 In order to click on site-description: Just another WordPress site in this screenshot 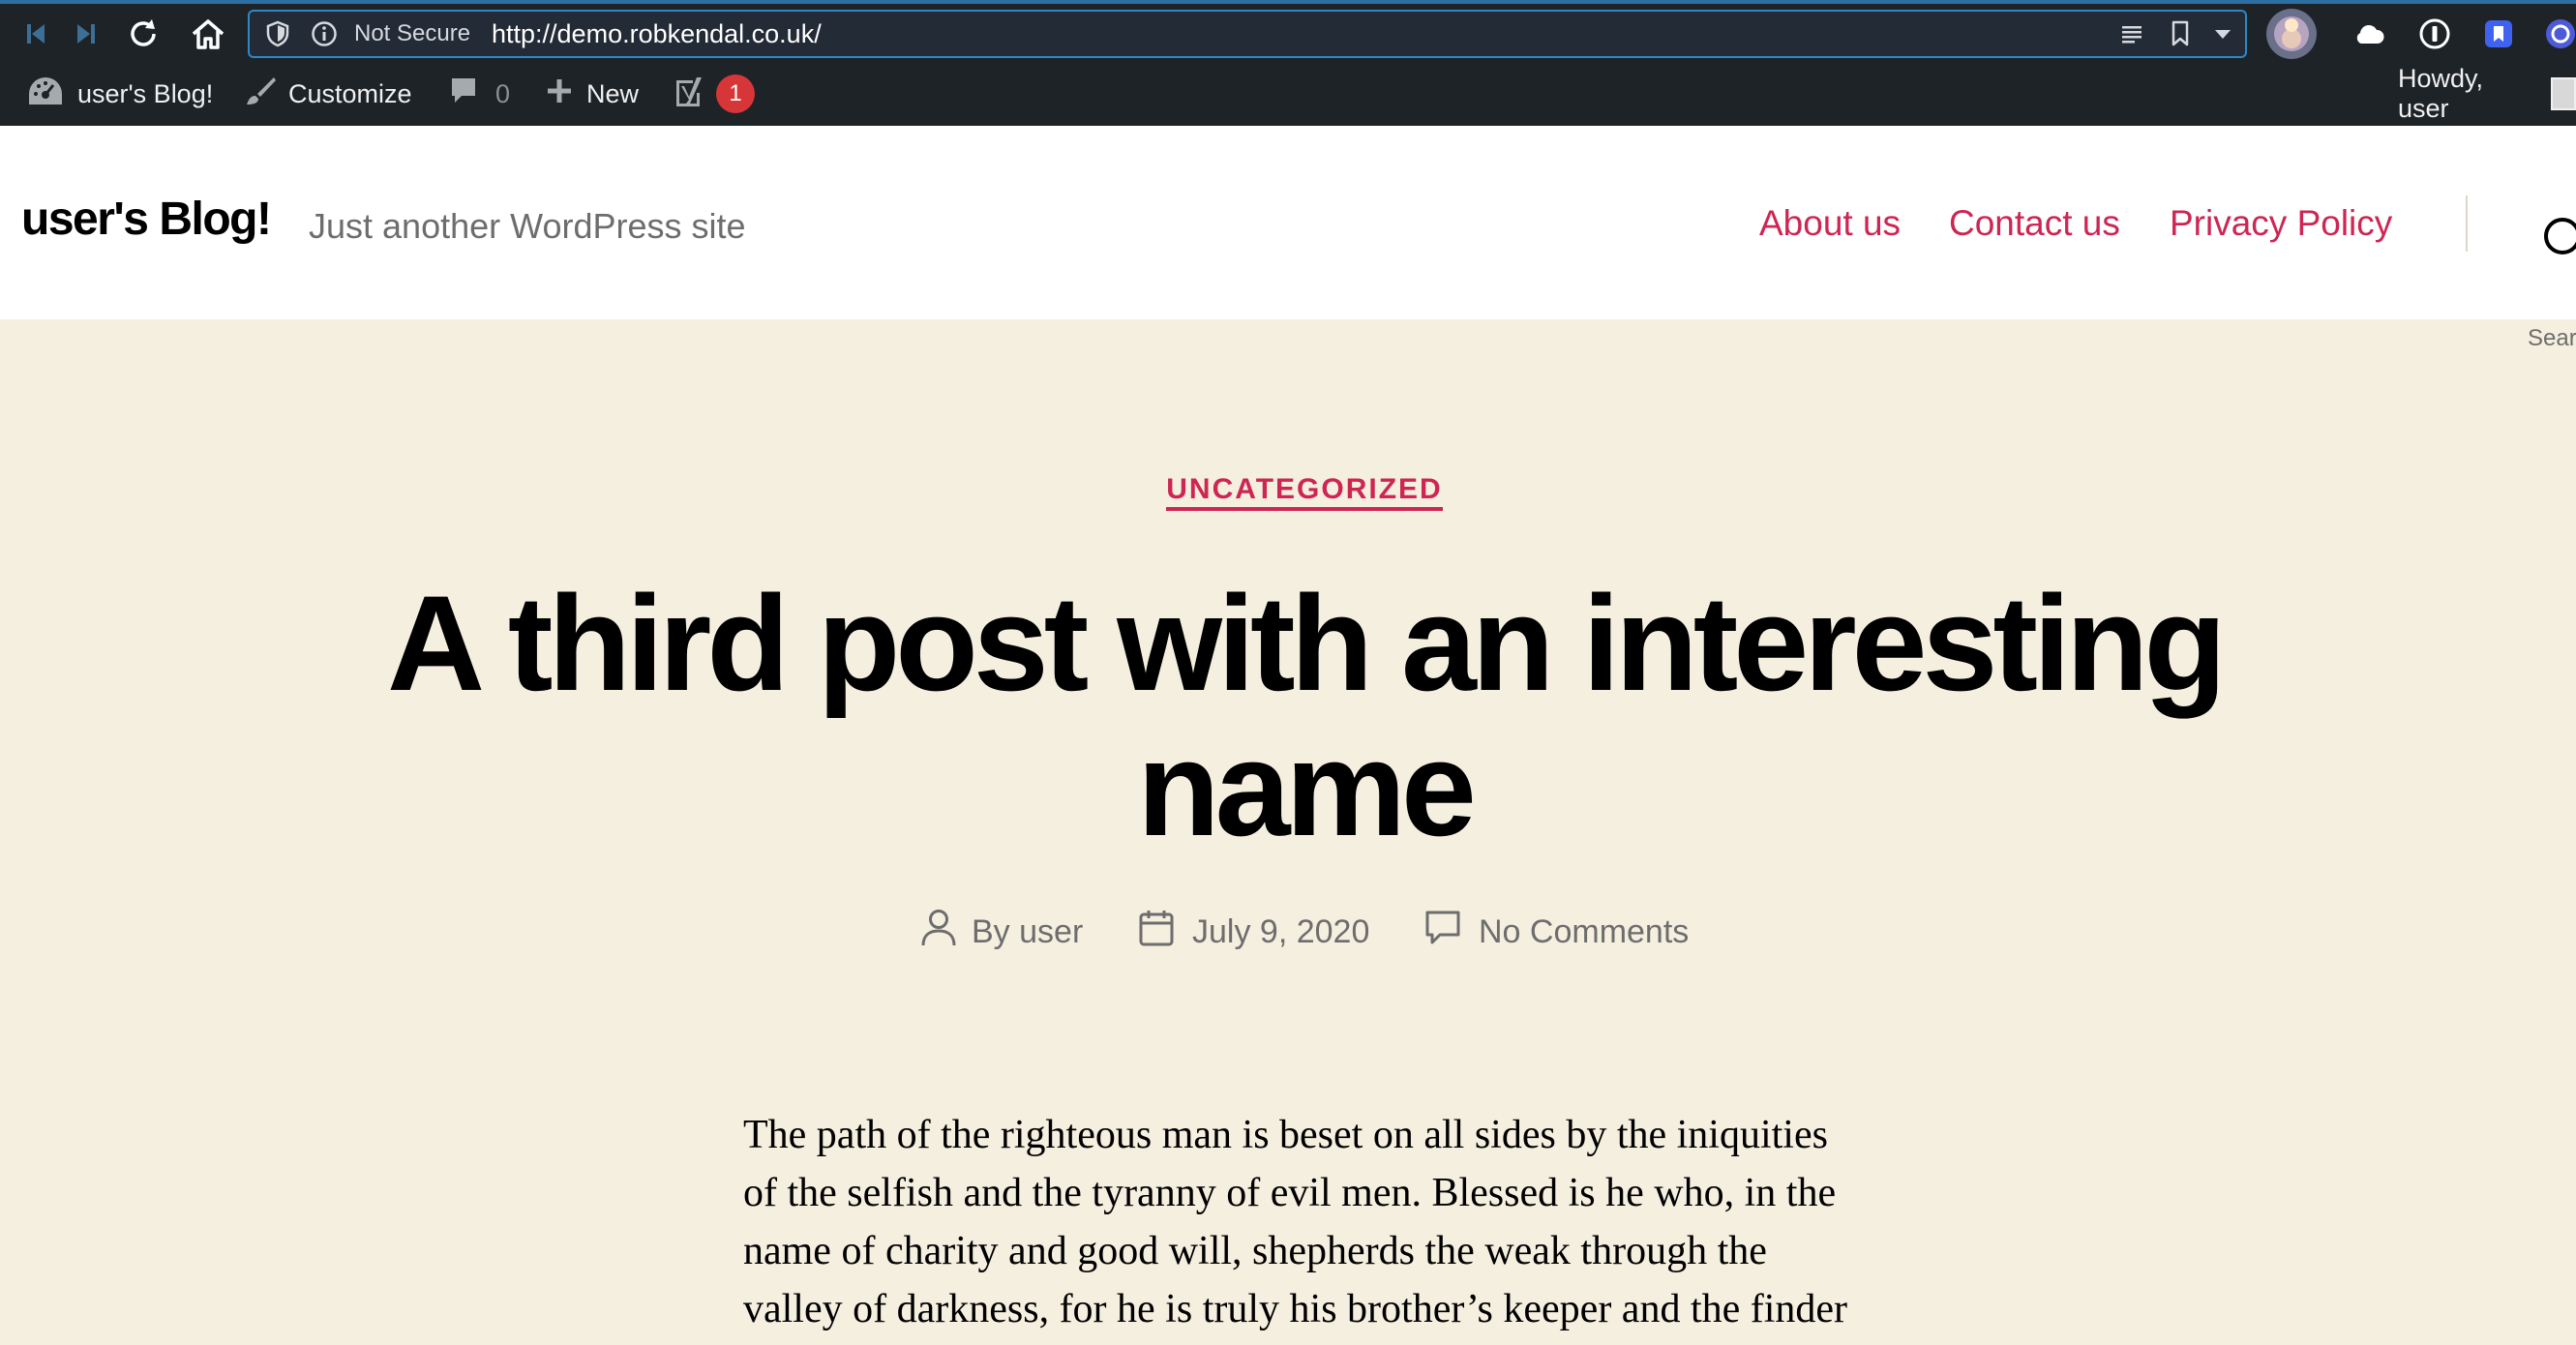, I will do `click(527, 226)`.